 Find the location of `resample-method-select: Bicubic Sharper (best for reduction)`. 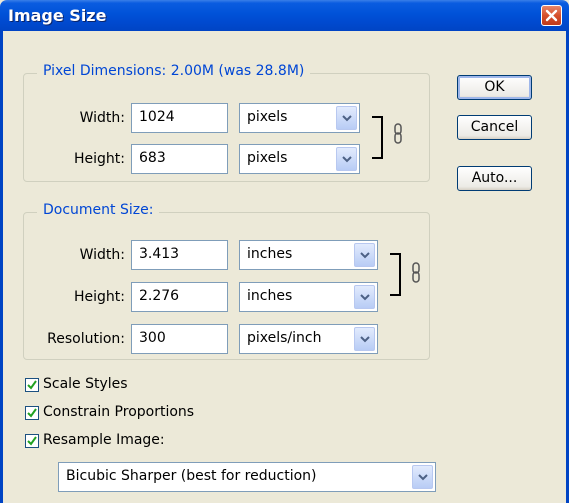

resample-method-select: Bicubic Sharper (best for reduction) is located at coordinates (247, 477).